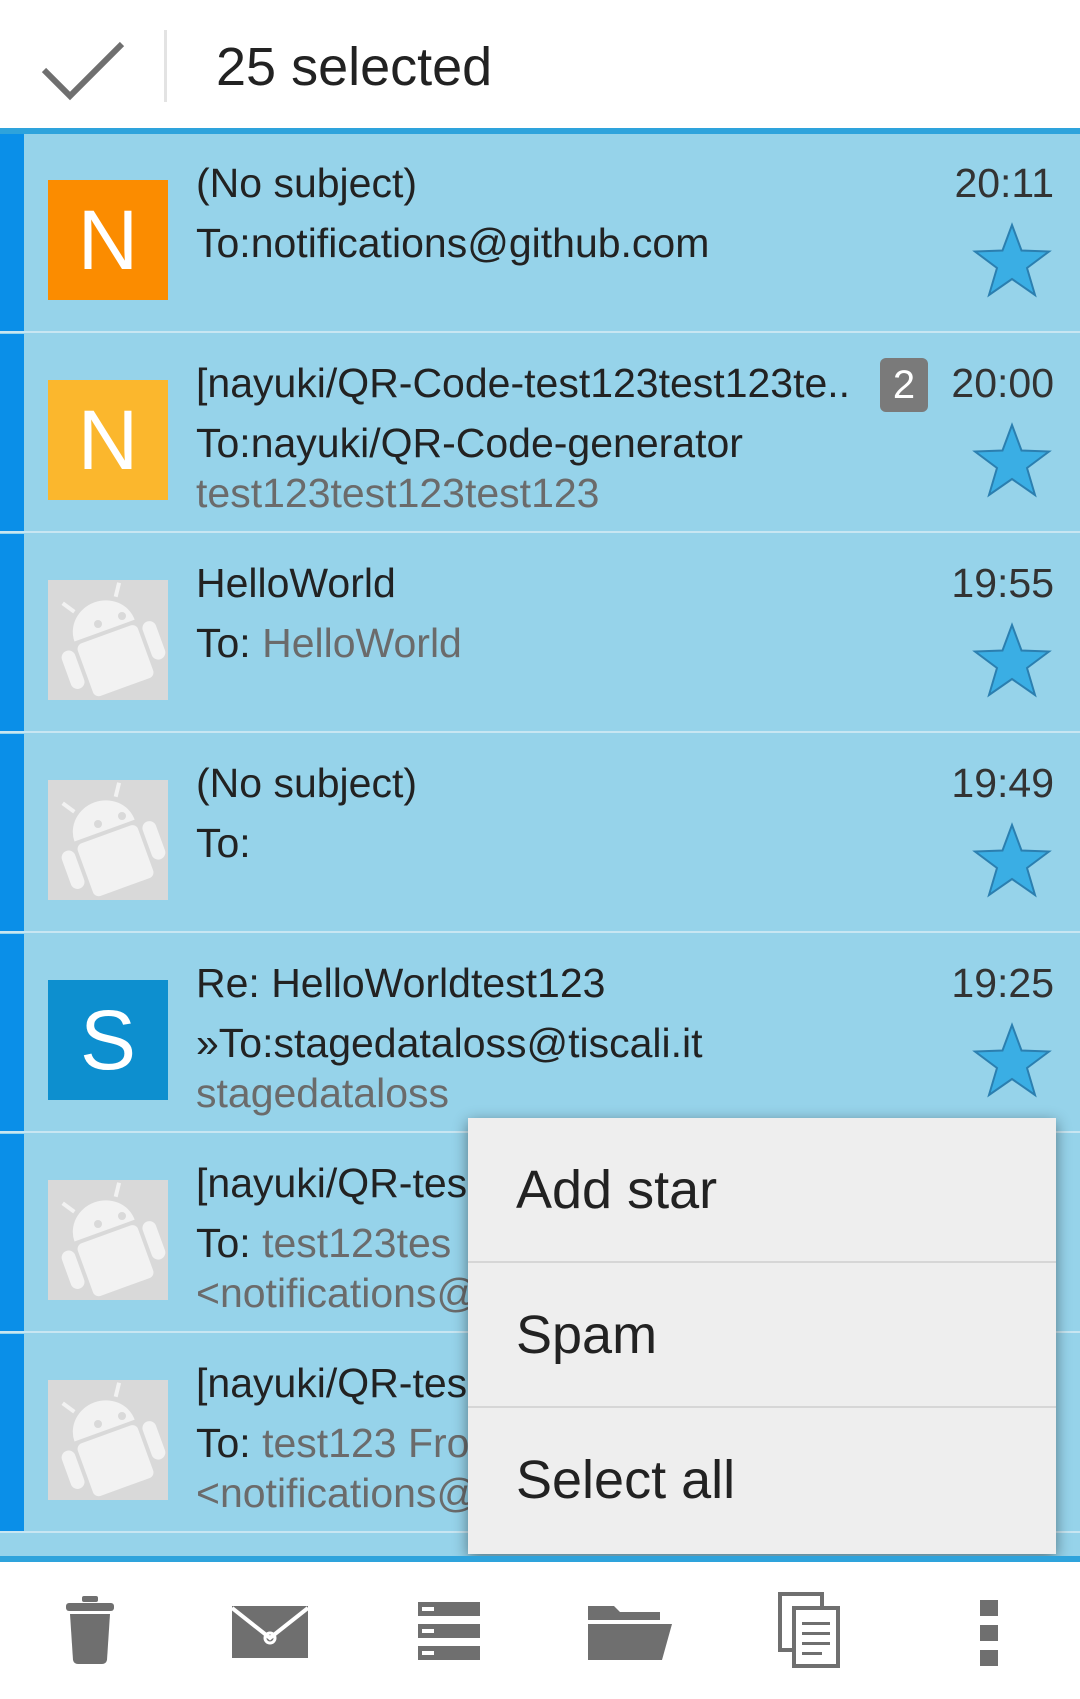 This screenshot has height=1699, width=1080. I want to click on overflow-popup-menu: Add star Spam Select all, so click(762, 1336).